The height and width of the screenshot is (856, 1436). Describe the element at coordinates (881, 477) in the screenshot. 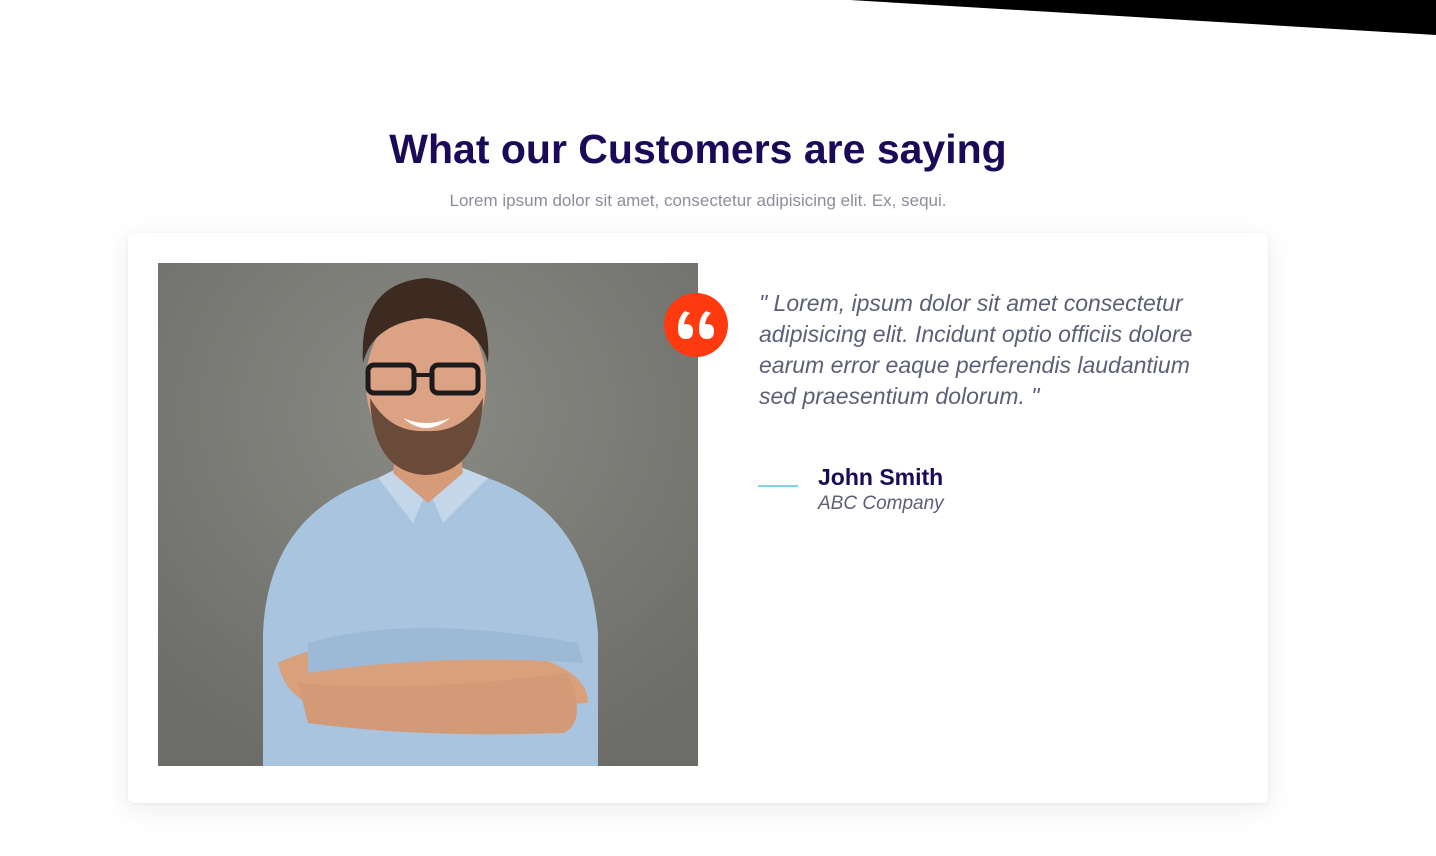

I see `author-name: John Smith` at that location.